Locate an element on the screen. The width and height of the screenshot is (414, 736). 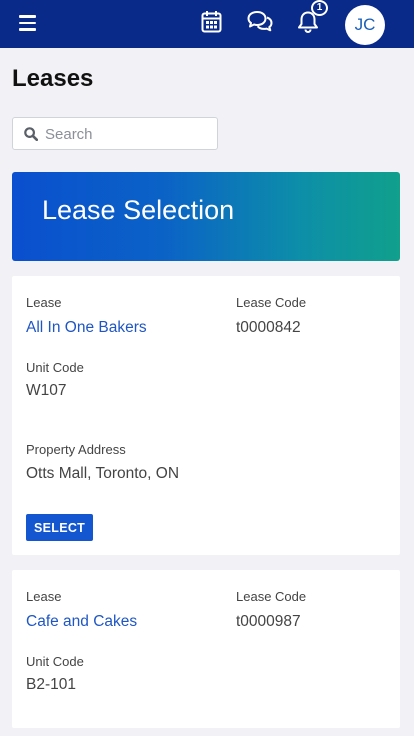
chat-icon is located at coordinates (260, 23).